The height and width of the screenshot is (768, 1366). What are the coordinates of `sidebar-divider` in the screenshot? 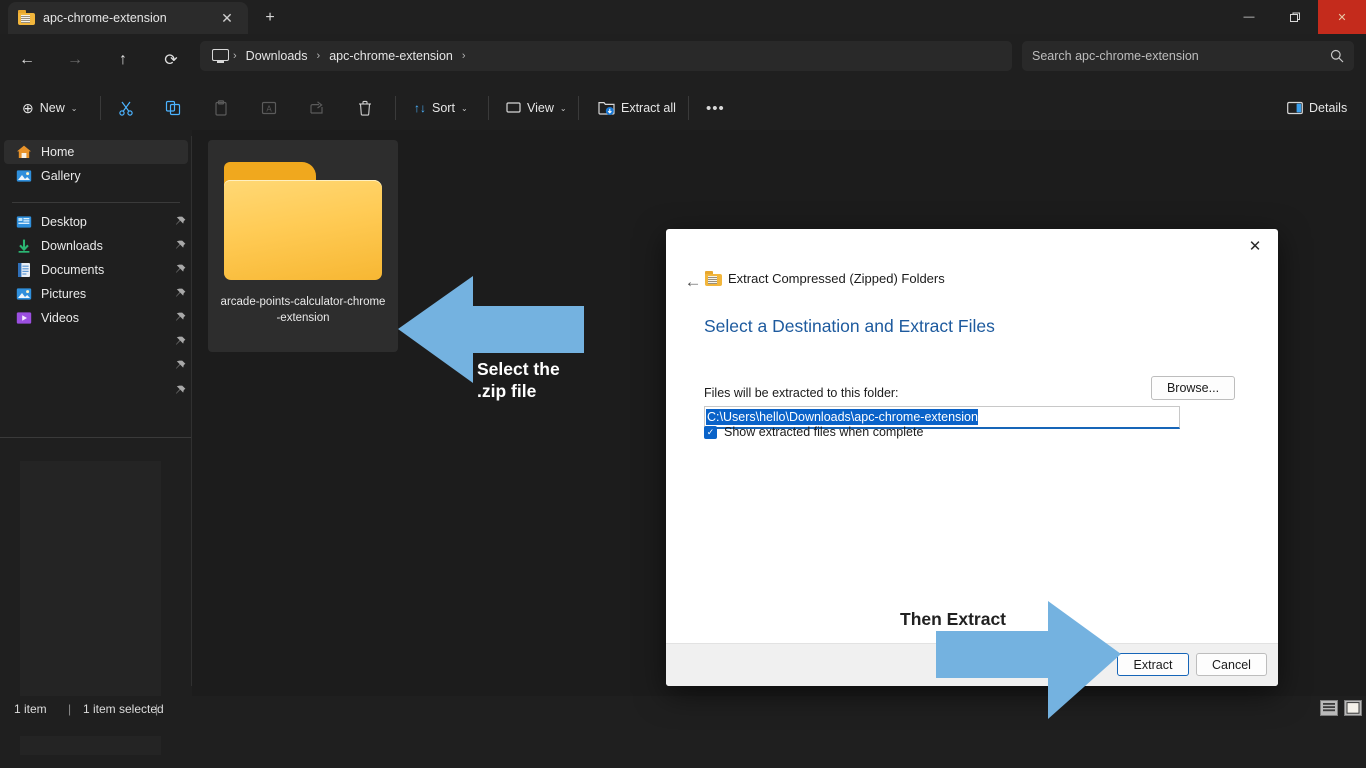 It's located at (96, 202).